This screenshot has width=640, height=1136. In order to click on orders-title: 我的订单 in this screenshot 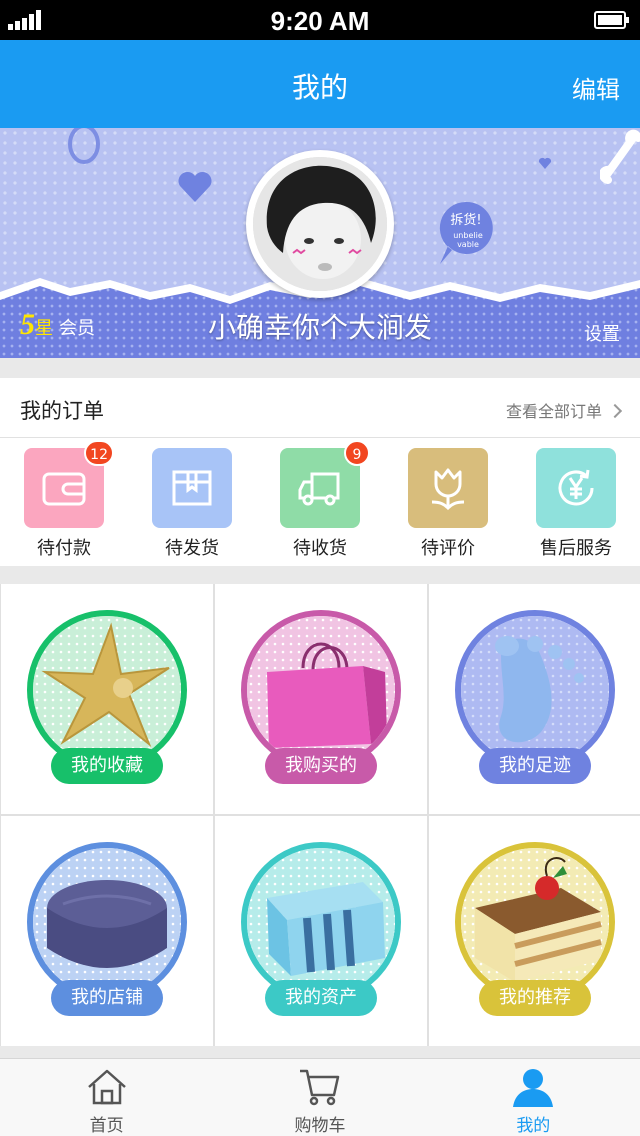, I will do `click(62, 411)`.